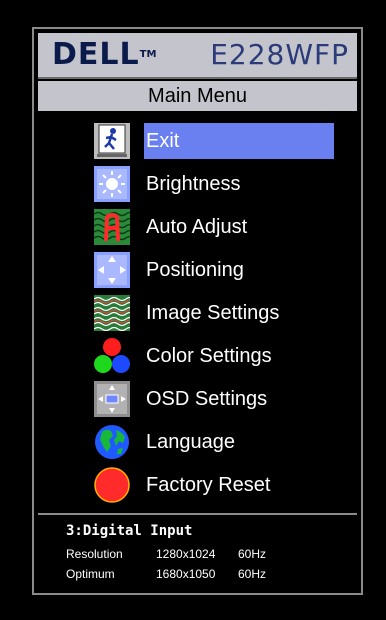  I want to click on menu-item-image-settings: Image Settings, so click(211, 313).